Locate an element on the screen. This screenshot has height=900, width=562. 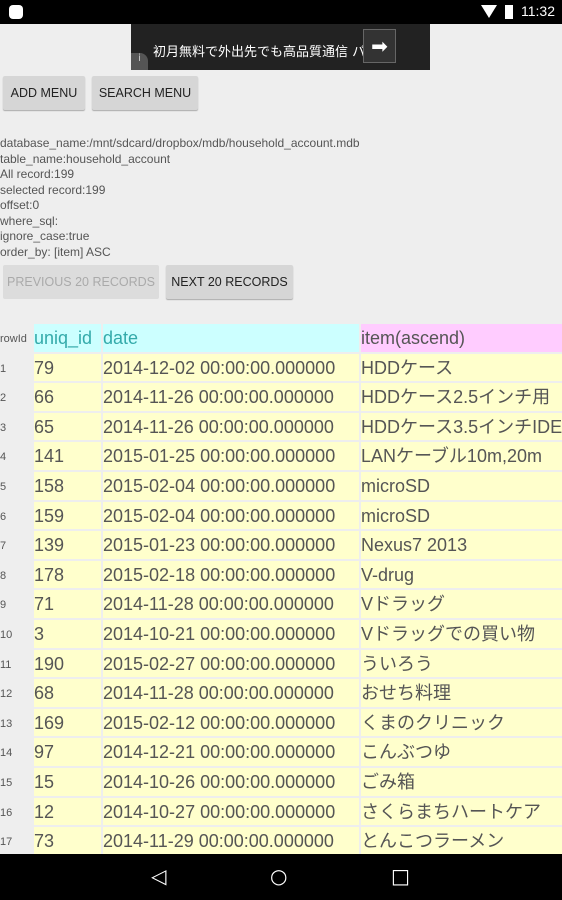
cell-item: Vドラッグでの買い物 is located at coordinates (461, 633).